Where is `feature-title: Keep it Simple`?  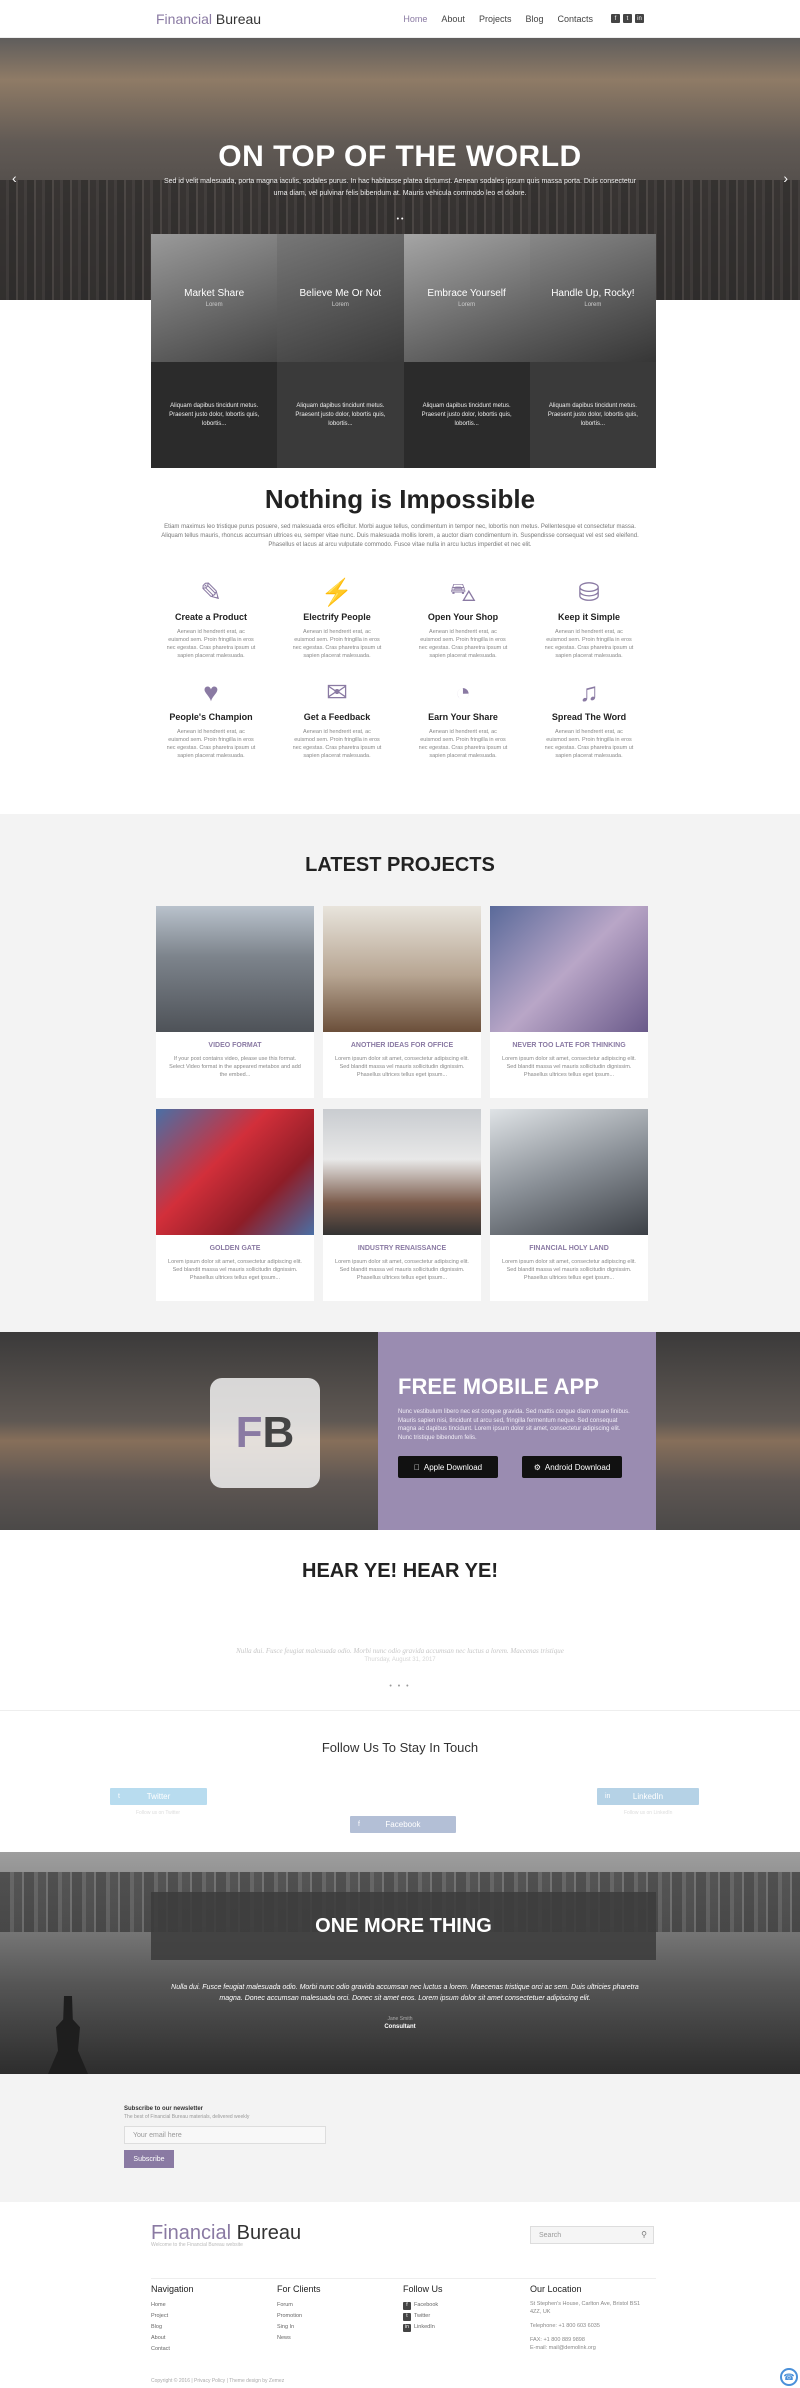
feature-title: Keep it Simple is located at coordinates (589, 617).